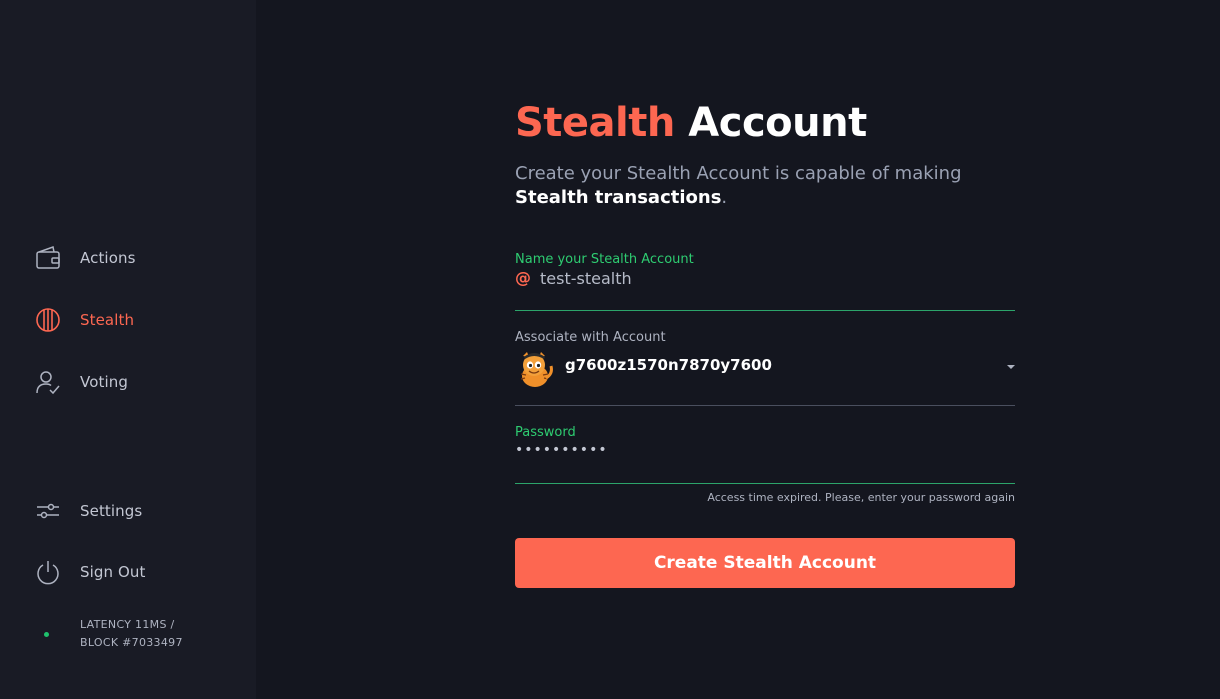 Image resolution: width=1220 pixels, height=699 pixels. What do you see at coordinates (604, 259) in the screenshot?
I see `name-field-label: Name your Stealth Account` at bounding box center [604, 259].